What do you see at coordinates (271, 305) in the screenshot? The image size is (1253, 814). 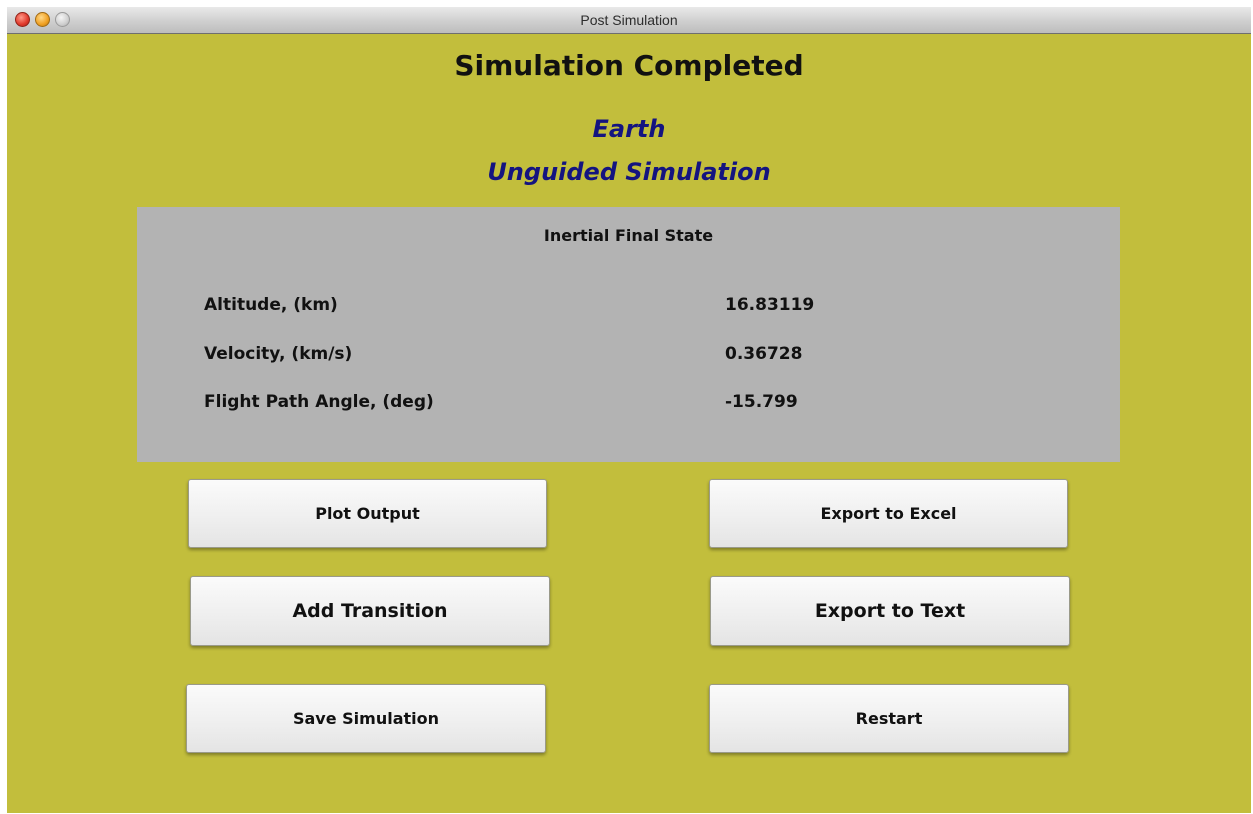 I see `altitude-label: Altitude, (km)` at bounding box center [271, 305].